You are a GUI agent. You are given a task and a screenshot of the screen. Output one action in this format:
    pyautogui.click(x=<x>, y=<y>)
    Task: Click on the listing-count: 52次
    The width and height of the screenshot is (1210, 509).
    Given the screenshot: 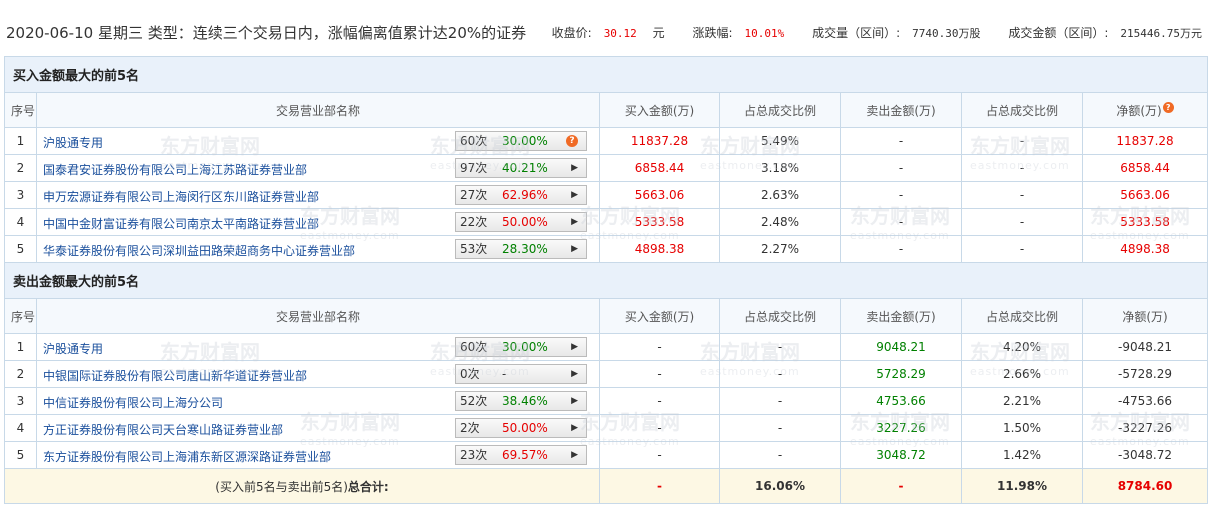 What is the action you would take?
    pyautogui.click(x=474, y=401)
    